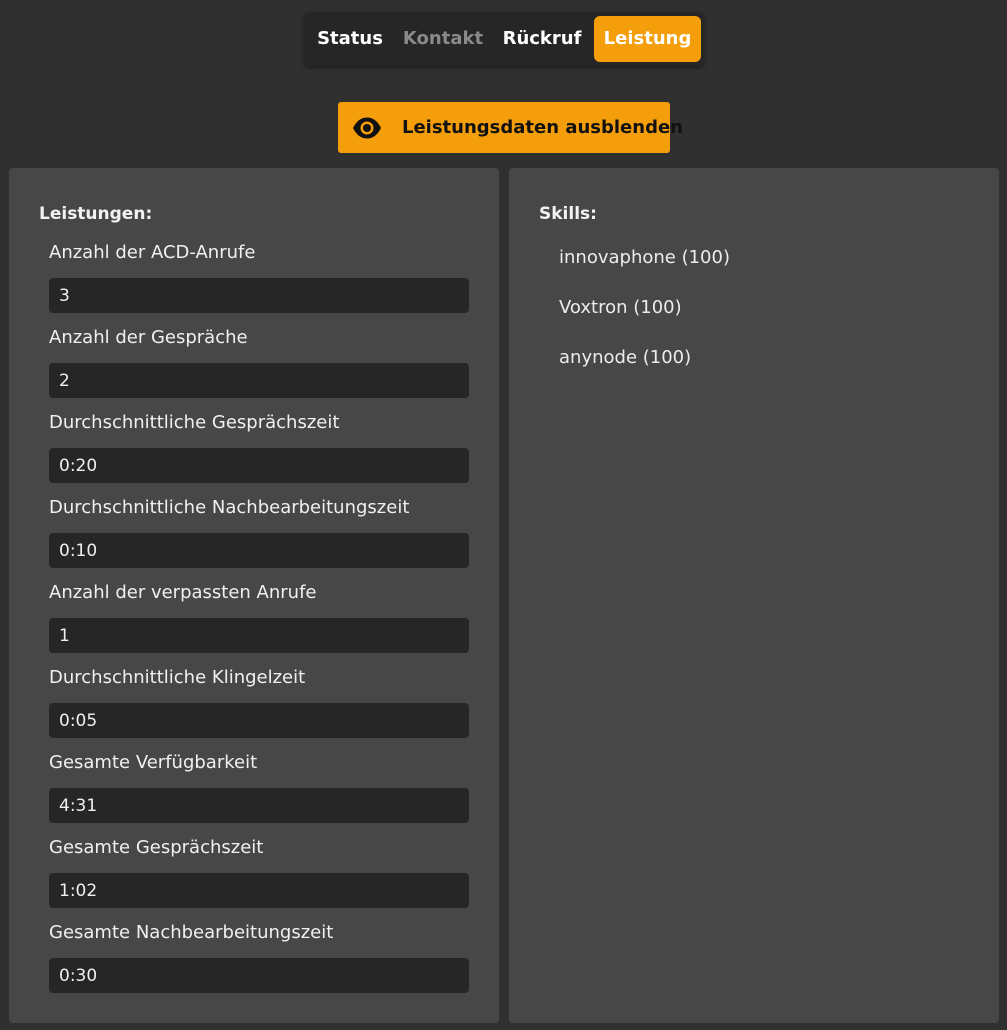 The height and width of the screenshot is (1030, 1007). Describe the element at coordinates (367, 128) in the screenshot. I see `eye-icon` at that location.